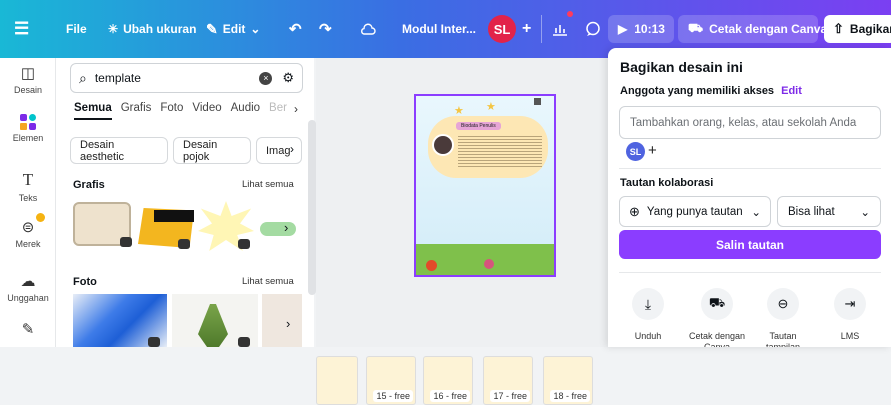  I want to click on share-label: Bagikan, so click(870, 29).